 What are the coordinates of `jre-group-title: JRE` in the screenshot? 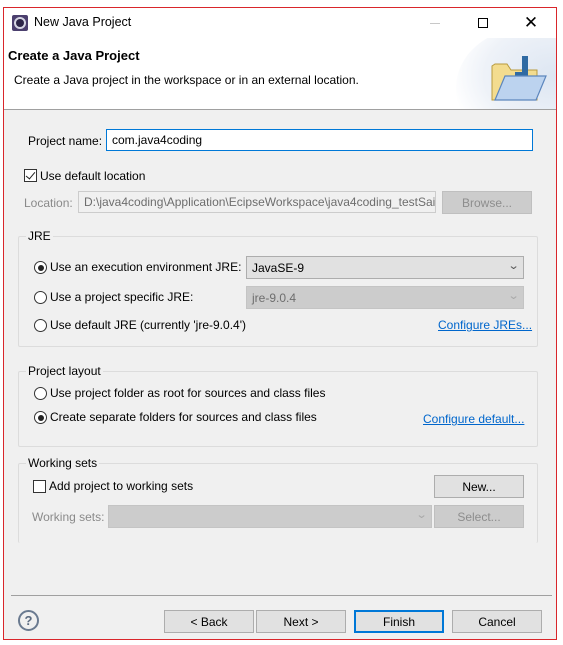 It's located at (39, 236).